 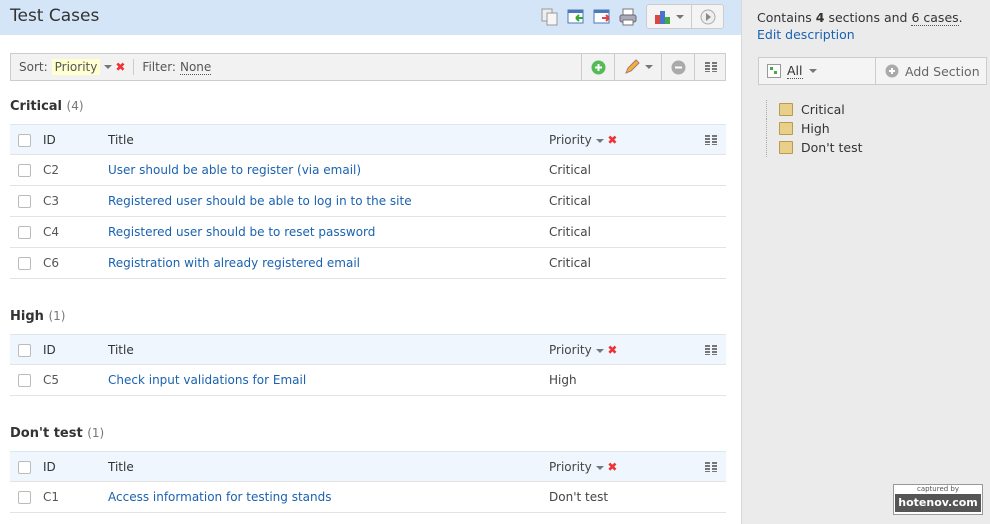 What do you see at coordinates (662, 17) in the screenshot?
I see `bar-chart-icon` at bounding box center [662, 17].